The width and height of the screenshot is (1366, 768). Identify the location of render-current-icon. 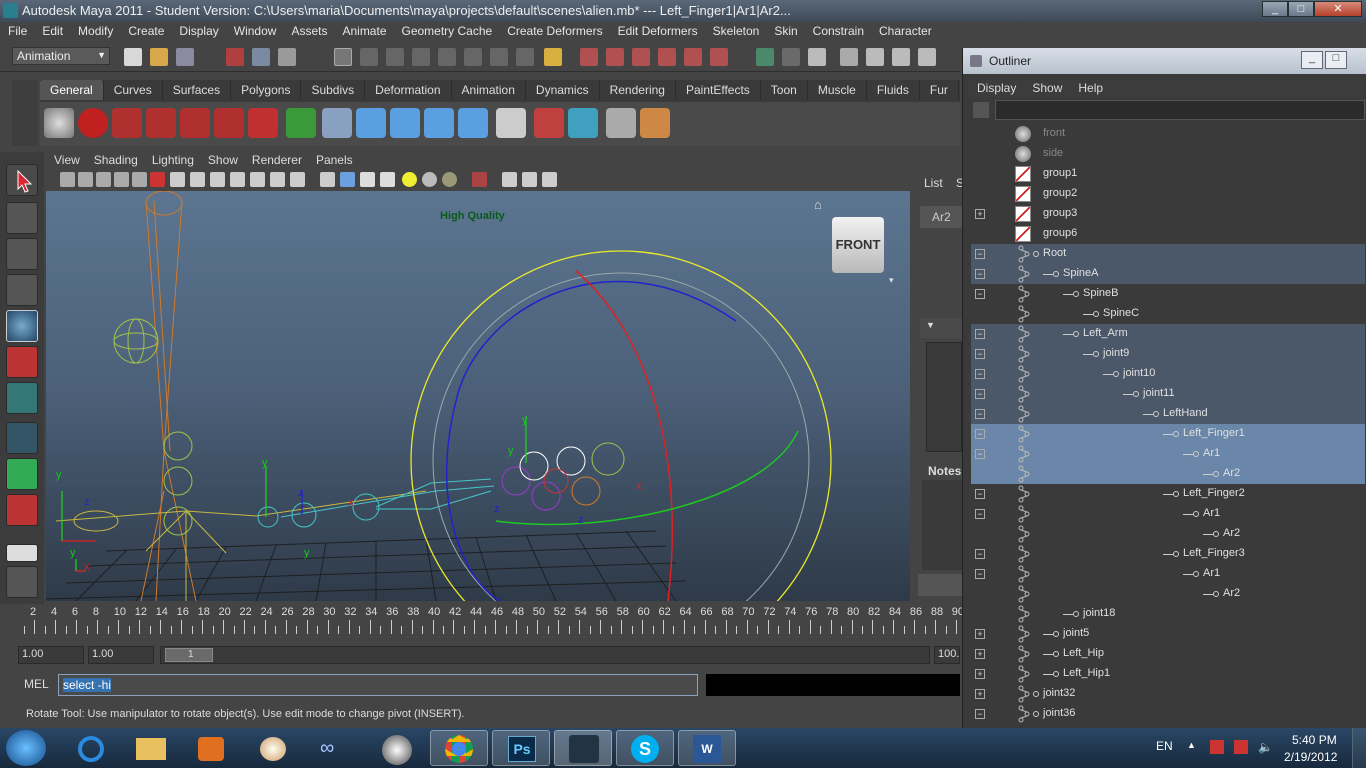
(849, 57).